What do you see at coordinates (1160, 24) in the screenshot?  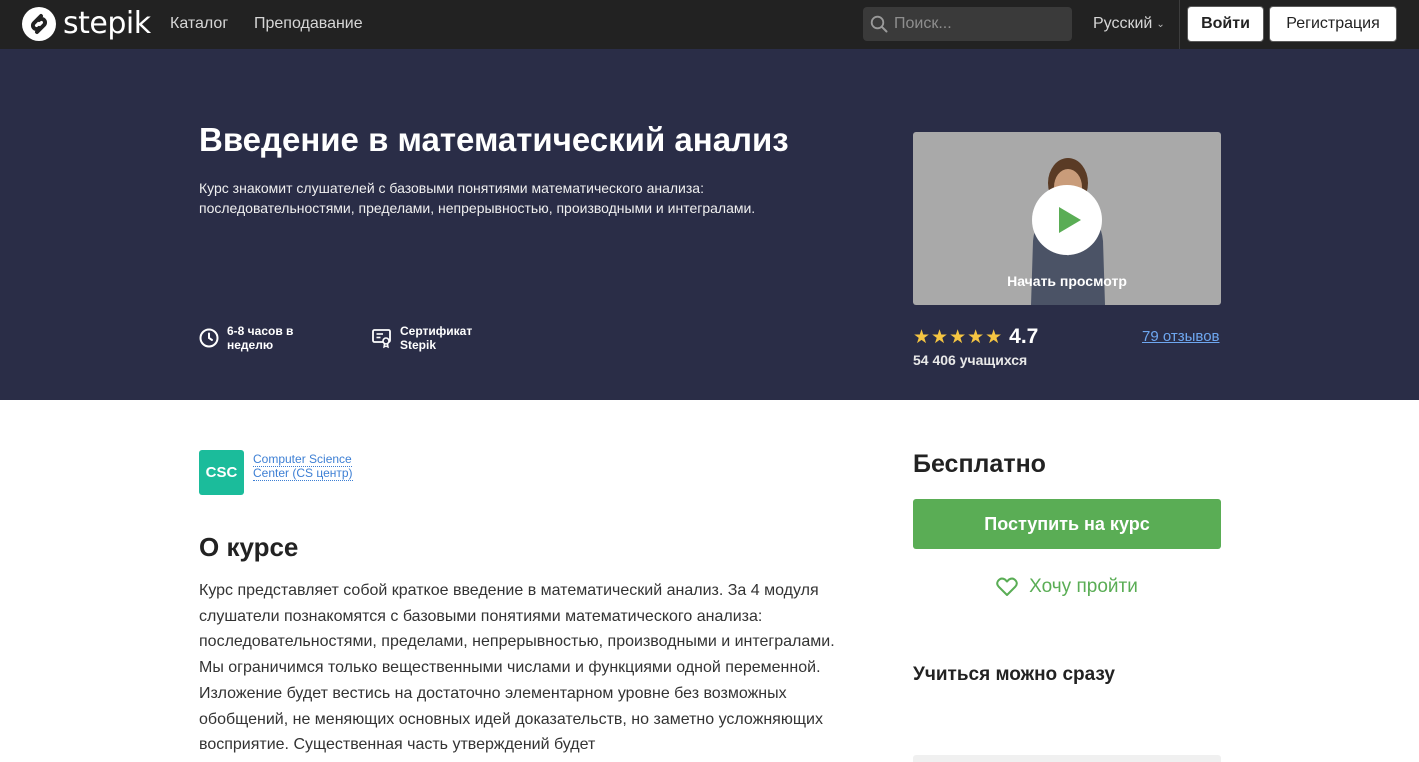 I see `chevron-down-icon: ⌄` at bounding box center [1160, 24].